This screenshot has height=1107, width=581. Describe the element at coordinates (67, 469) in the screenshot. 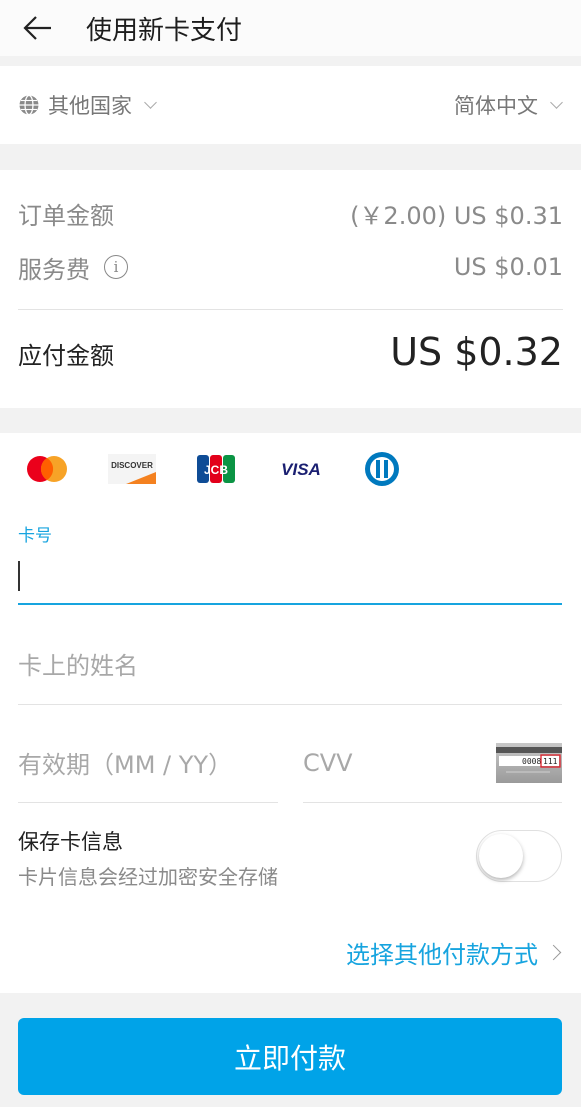

I see `mastercard-logo` at that location.